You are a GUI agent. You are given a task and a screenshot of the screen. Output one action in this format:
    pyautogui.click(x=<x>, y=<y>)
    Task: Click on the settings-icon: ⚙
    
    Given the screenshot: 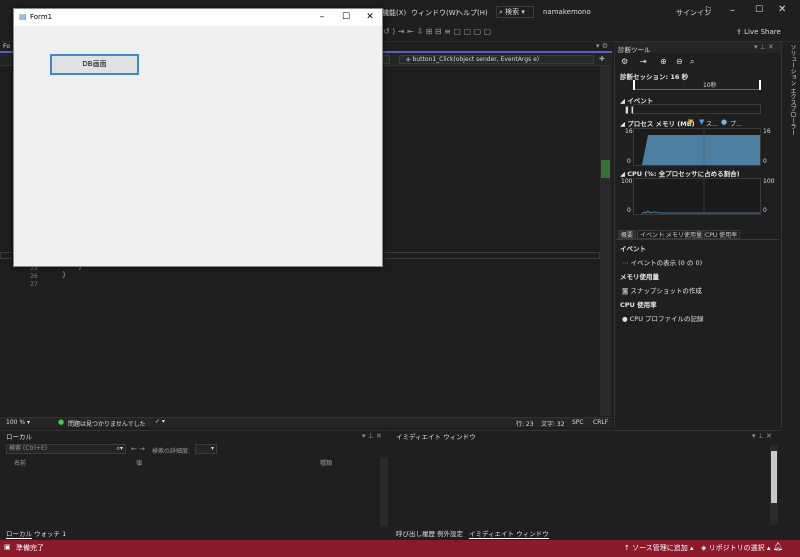 What is the action you would take?
    pyautogui.click(x=624, y=61)
    